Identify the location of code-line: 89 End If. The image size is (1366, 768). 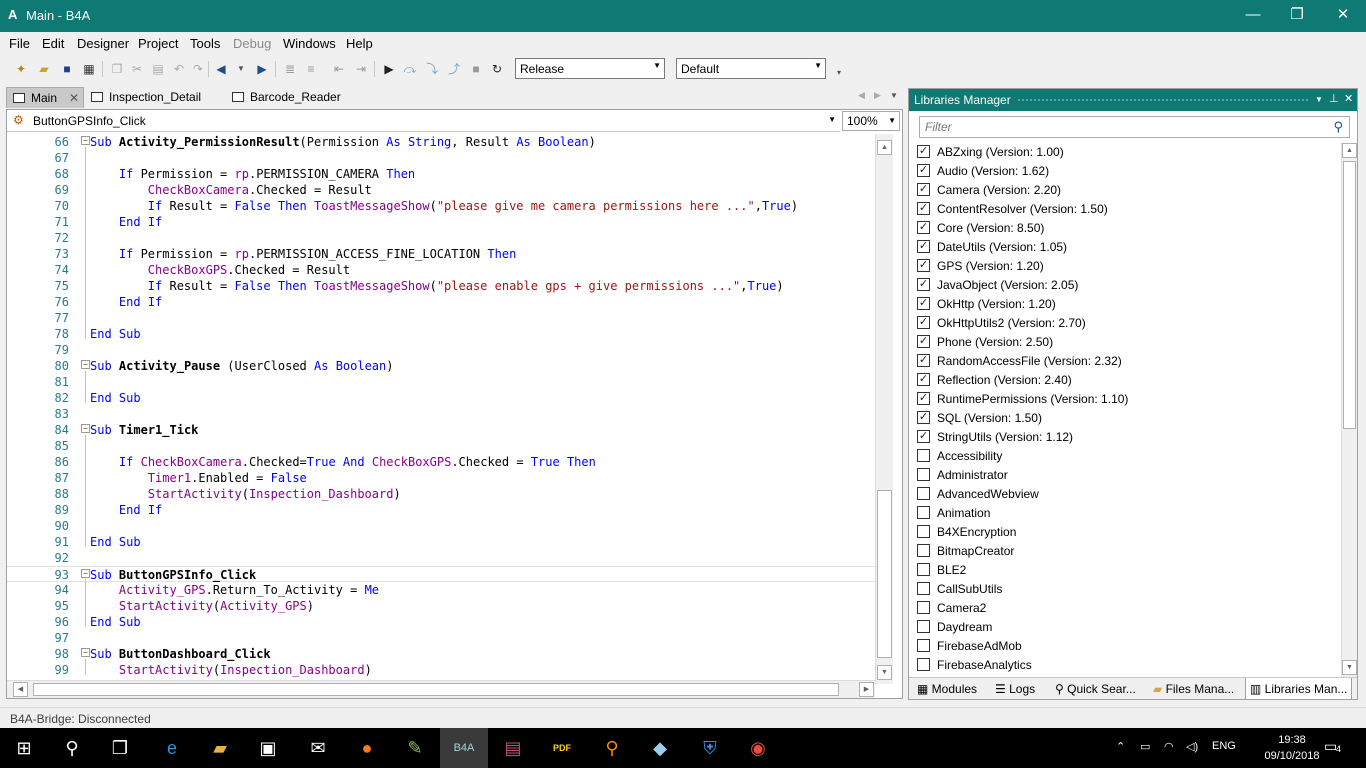
(441, 510).